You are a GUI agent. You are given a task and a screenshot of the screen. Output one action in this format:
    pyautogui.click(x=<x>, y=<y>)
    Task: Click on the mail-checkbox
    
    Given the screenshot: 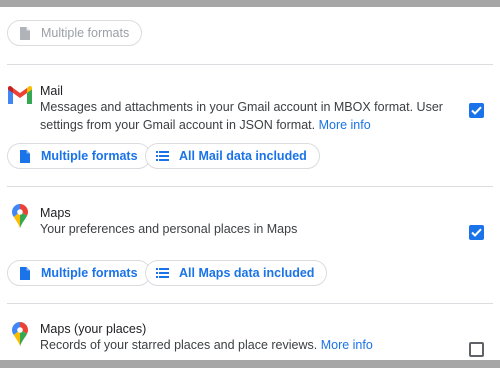 What is the action you would take?
    pyautogui.click(x=476, y=110)
    